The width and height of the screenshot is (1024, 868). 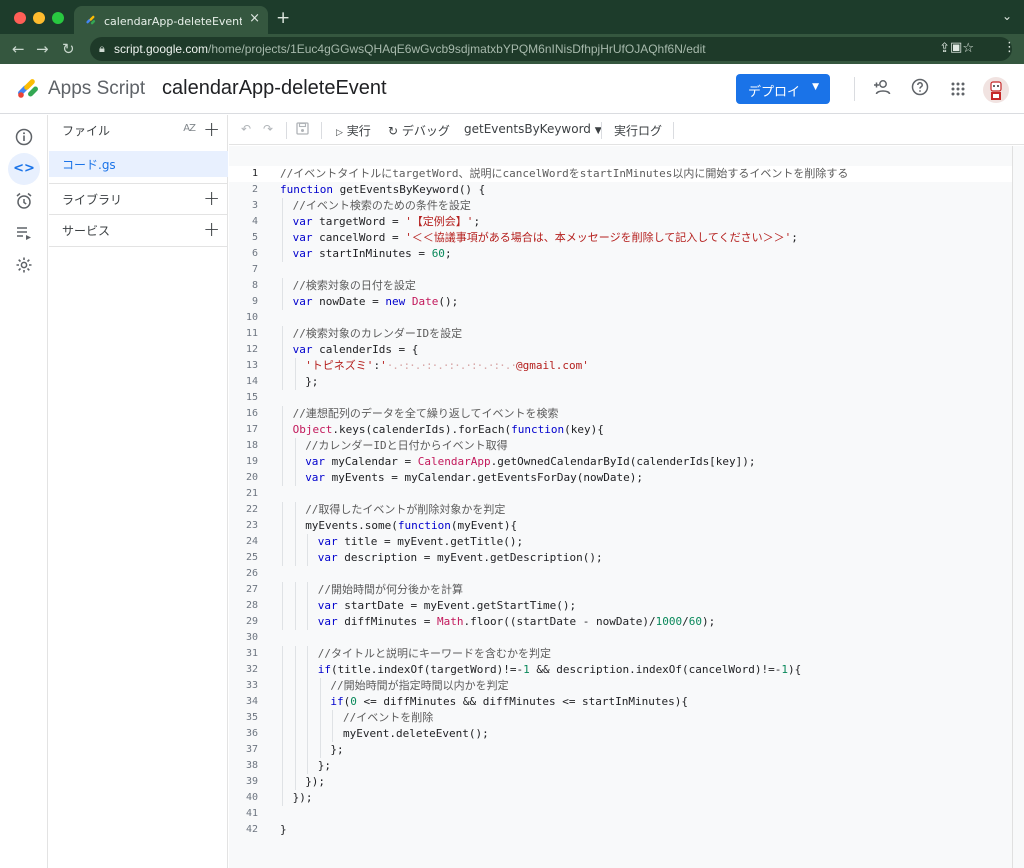 What do you see at coordinates (620, 398) in the screenshot?
I see `code-line: 15` at bounding box center [620, 398].